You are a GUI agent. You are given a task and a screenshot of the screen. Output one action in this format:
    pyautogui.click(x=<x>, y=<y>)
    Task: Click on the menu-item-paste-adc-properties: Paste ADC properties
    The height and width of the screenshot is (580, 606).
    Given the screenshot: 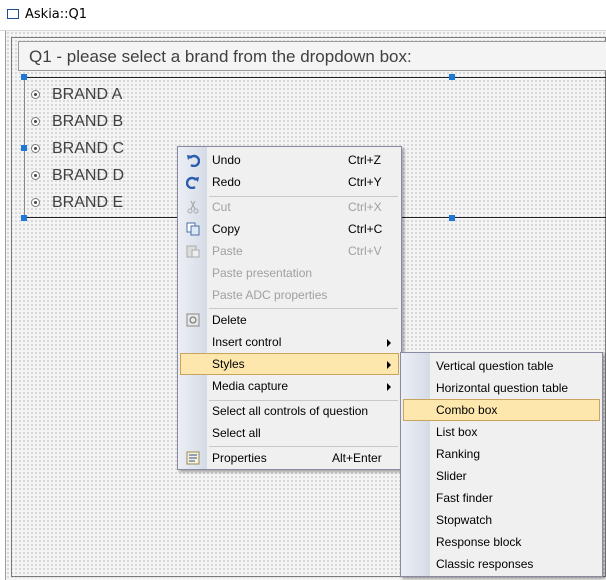 What is the action you would take?
    pyautogui.click(x=289, y=295)
    